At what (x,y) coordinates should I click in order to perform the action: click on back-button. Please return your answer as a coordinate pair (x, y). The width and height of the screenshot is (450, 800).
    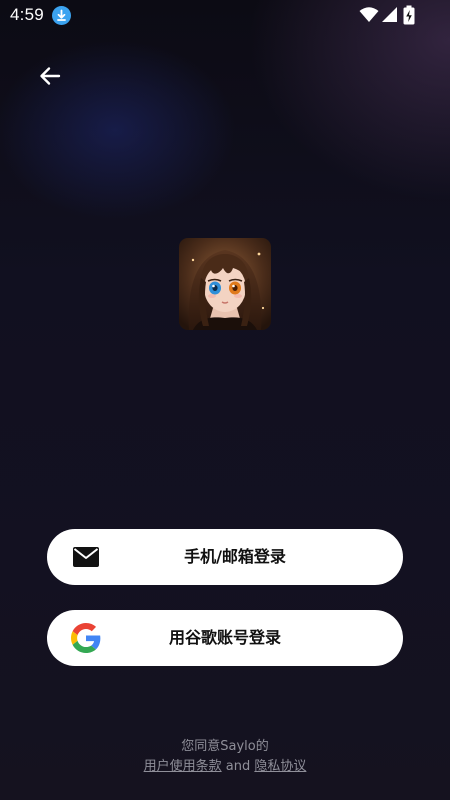
    Looking at the image, I should click on (50, 76).